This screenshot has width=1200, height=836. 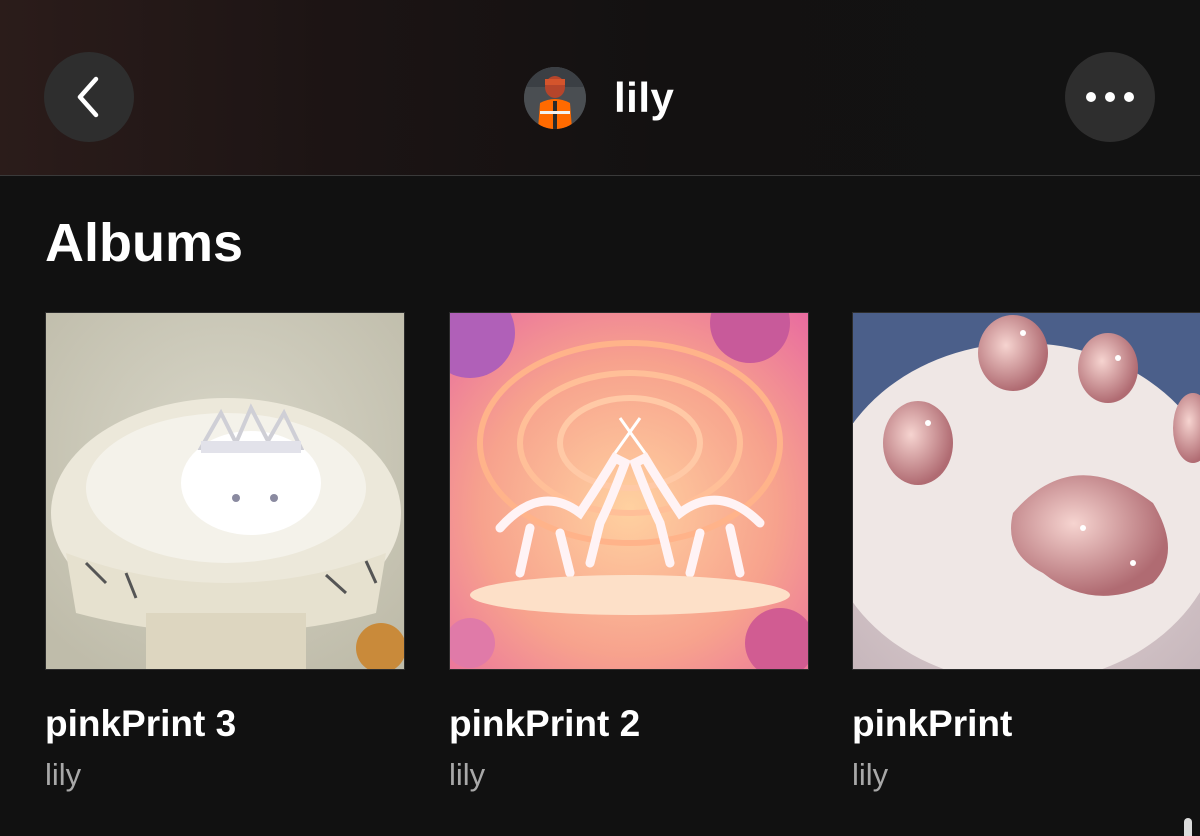 What do you see at coordinates (599, 98) in the screenshot?
I see `profile-header: lily` at bounding box center [599, 98].